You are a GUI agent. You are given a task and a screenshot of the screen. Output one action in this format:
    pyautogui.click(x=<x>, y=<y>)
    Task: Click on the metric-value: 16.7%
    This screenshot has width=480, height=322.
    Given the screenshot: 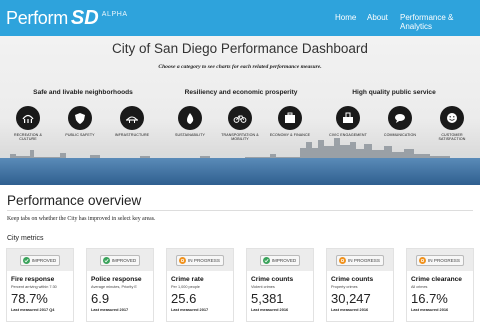 What is the action you would take?
    pyautogui.click(x=429, y=298)
    